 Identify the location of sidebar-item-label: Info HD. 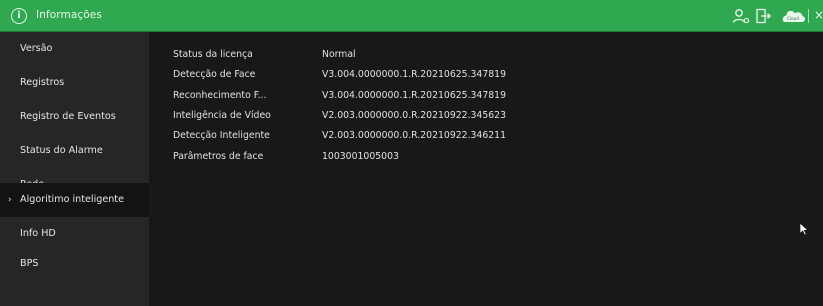
(38, 233).